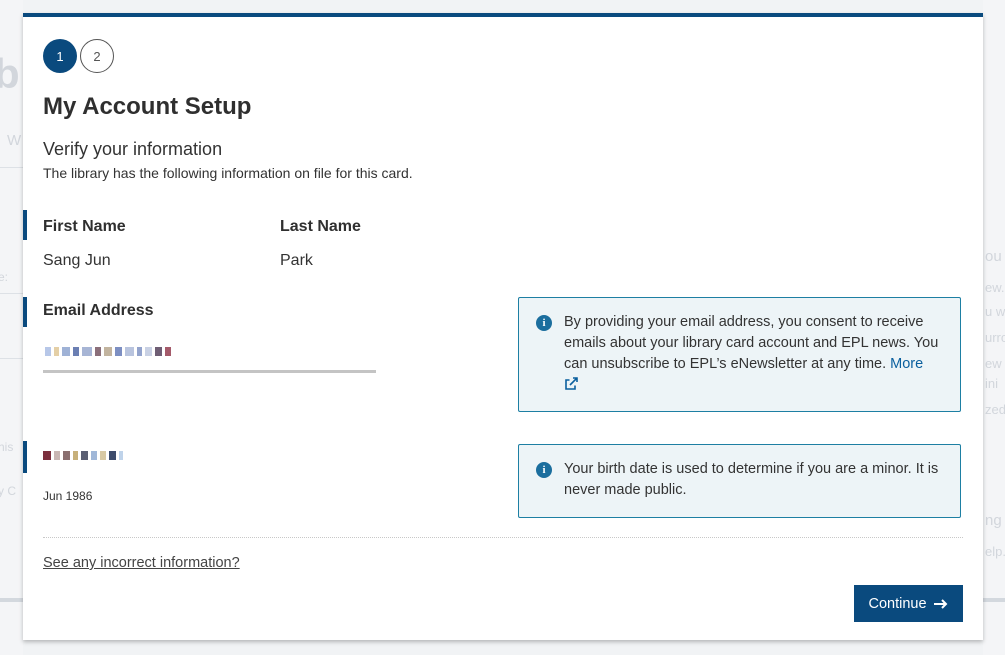 This screenshot has width=1005, height=655. Describe the element at coordinates (83, 455) in the screenshot. I see `birth-date-label-redacted` at that location.